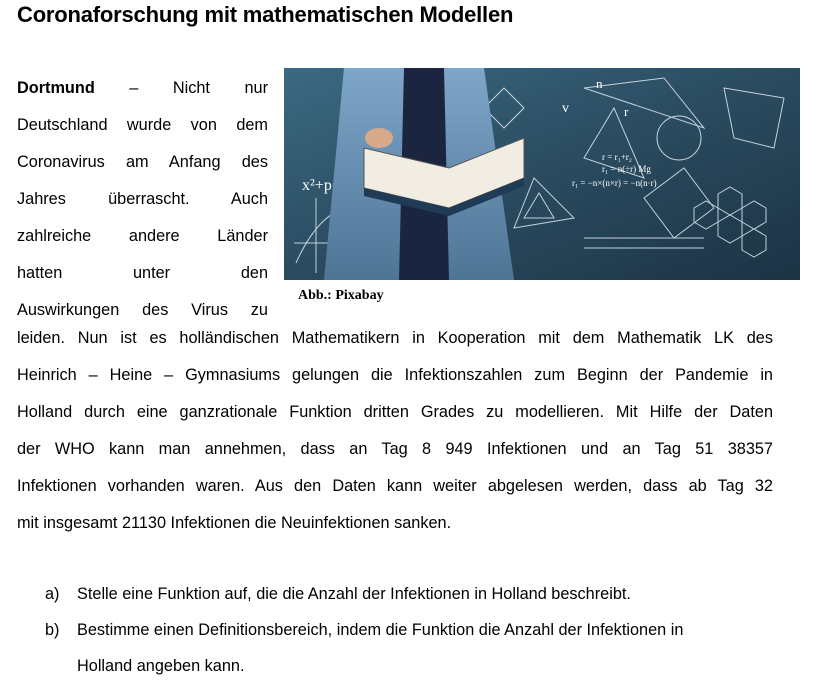  Describe the element at coordinates (52, 630) in the screenshot. I see `task-marker: b)` at that location.